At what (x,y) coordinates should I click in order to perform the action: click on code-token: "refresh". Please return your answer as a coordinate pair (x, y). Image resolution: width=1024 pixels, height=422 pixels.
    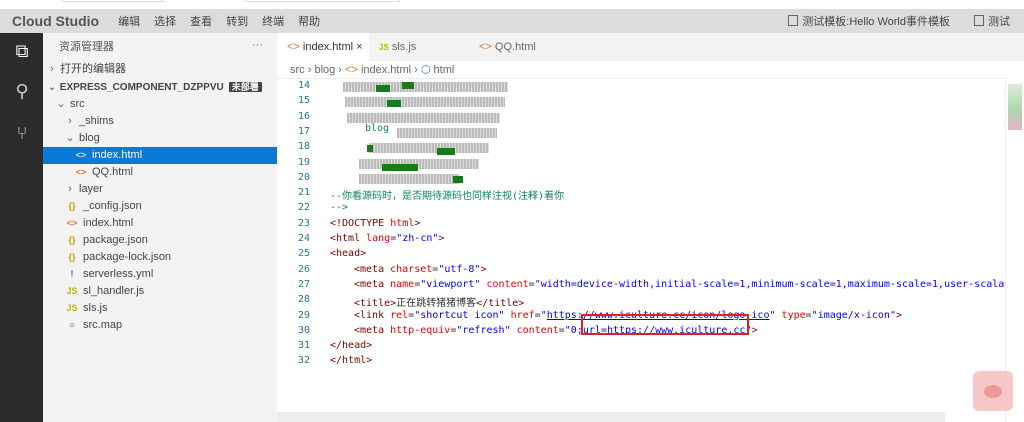
    Looking at the image, I should click on (483, 330).